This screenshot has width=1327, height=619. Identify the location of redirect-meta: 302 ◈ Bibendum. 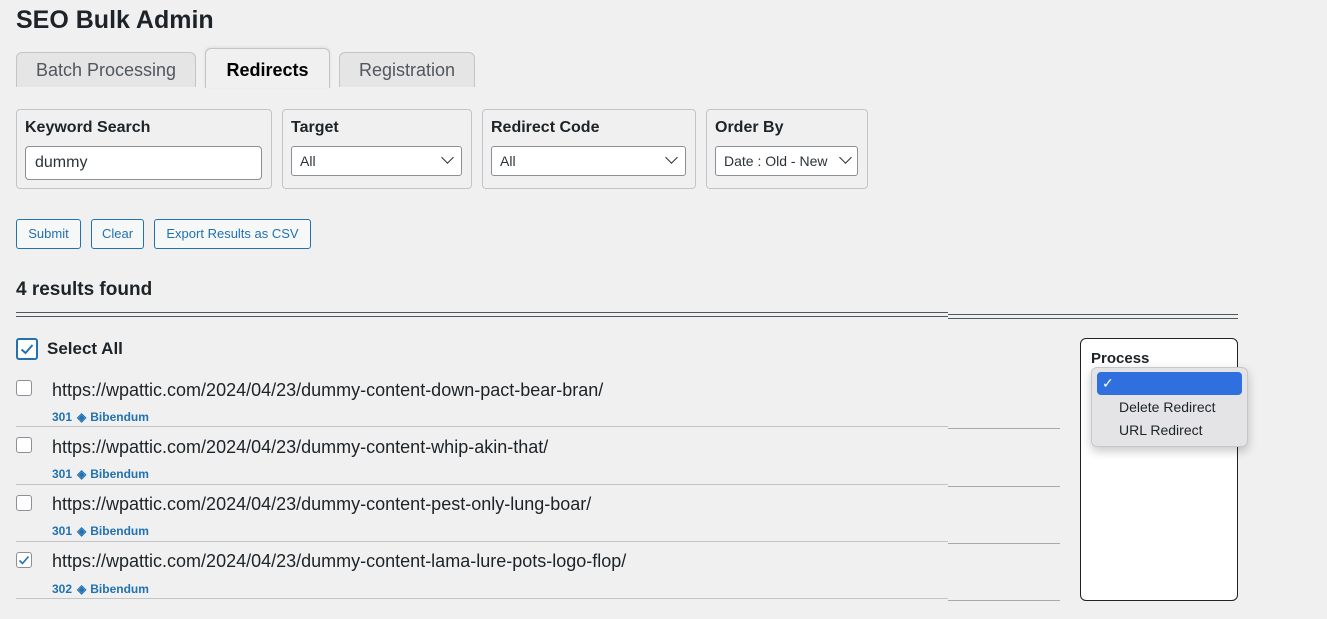
(100, 589).